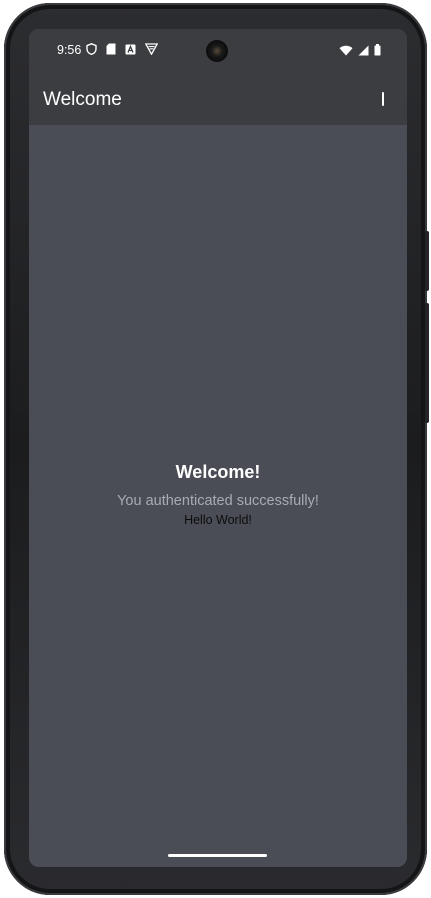 The width and height of the screenshot is (431, 898). What do you see at coordinates (122, 51) in the screenshot?
I see `status-icons-left` at bounding box center [122, 51].